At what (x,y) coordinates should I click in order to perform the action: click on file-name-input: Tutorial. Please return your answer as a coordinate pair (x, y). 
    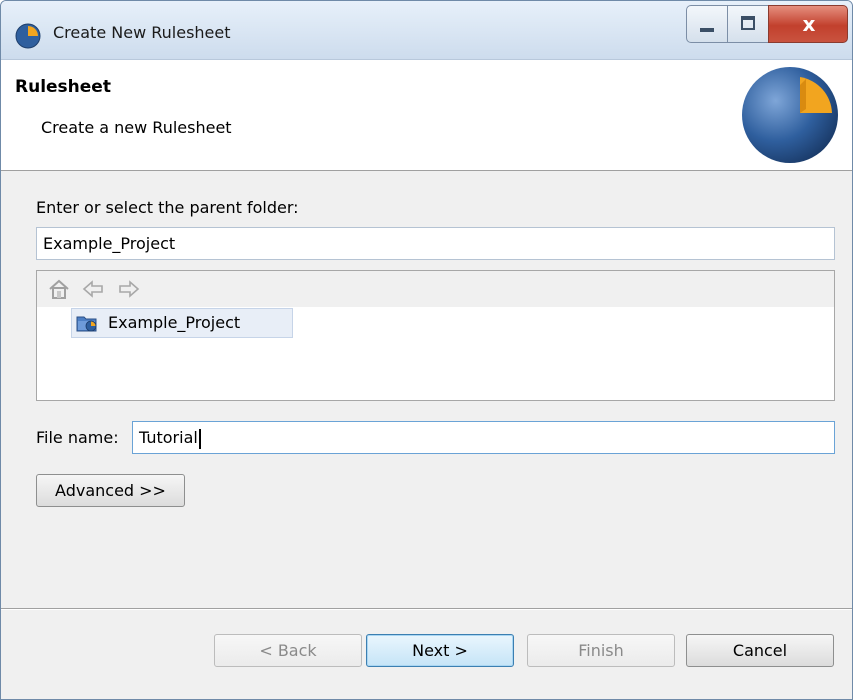
    Looking at the image, I should click on (483, 437).